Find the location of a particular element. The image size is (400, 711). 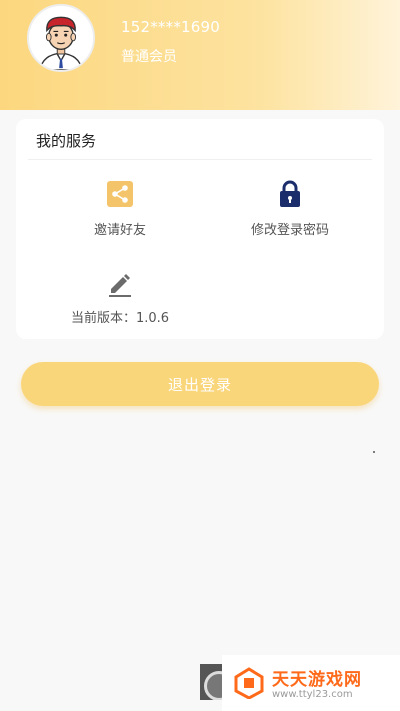

logout-button: 退出登录 is located at coordinates (200, 384).